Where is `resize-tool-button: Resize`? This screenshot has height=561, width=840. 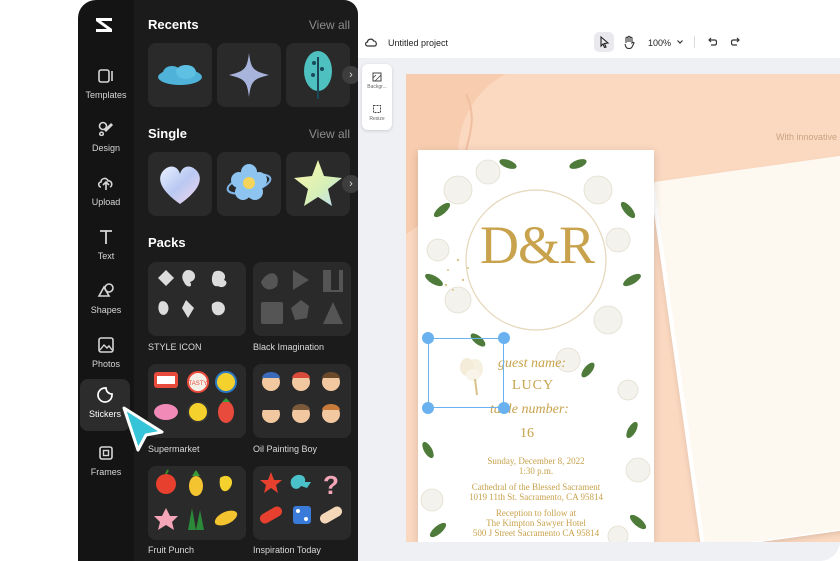
resize-tool-button: Resize is located at coordinates (377, 113).